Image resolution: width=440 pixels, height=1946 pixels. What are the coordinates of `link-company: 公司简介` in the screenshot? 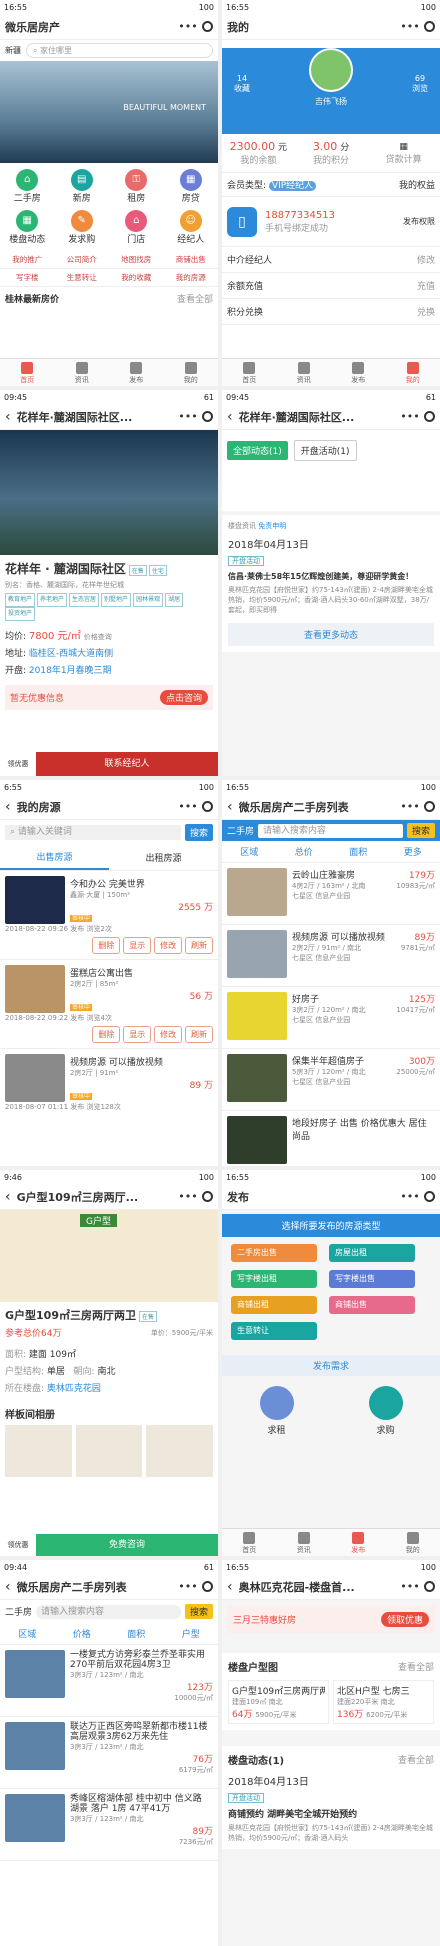 It's located at (82, 260).